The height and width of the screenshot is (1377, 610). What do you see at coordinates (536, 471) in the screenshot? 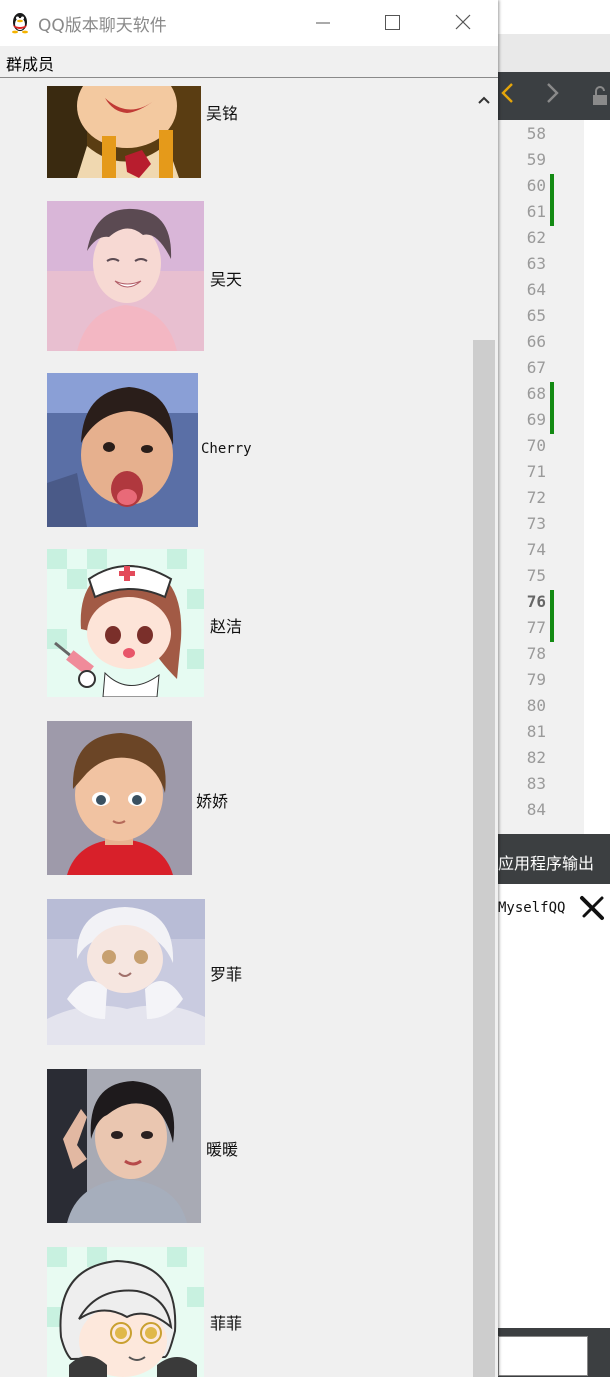
I see `line-number: 71` at bounding box center [536, 471].